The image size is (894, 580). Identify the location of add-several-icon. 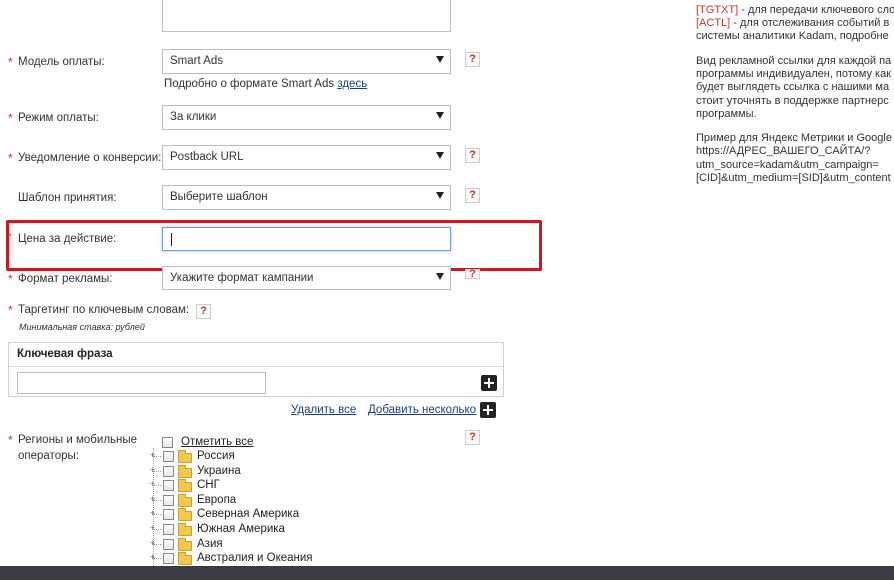
(488, 410).